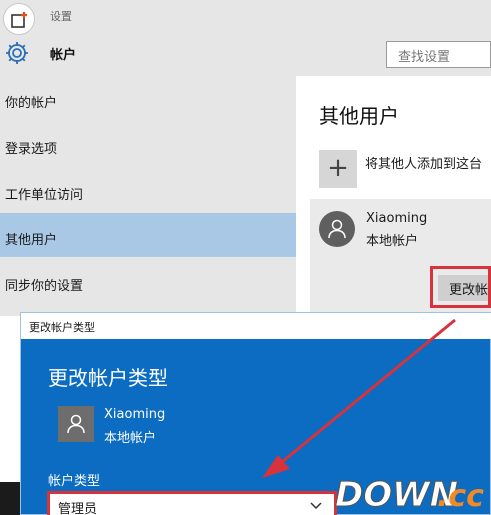 Image resolution: width=491 pixels, height=515 pixels. I want to click on add-user-label: 将其他人添加到这台, so click(423, 162).